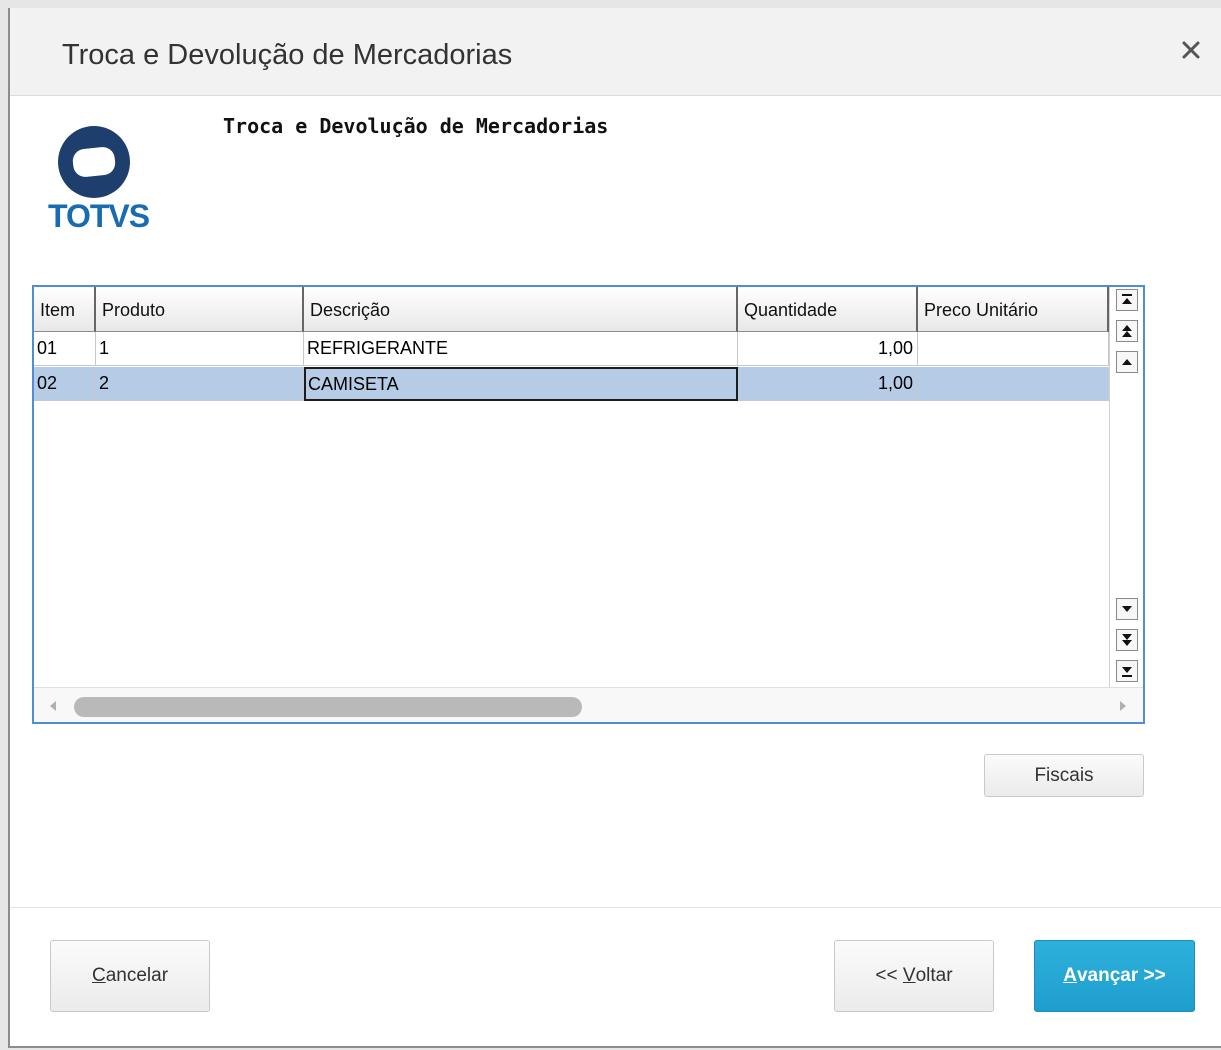 The width and height of the screenshot is (1221, 1050). I want to click on scroll-right-icon, so click(1123, 706).